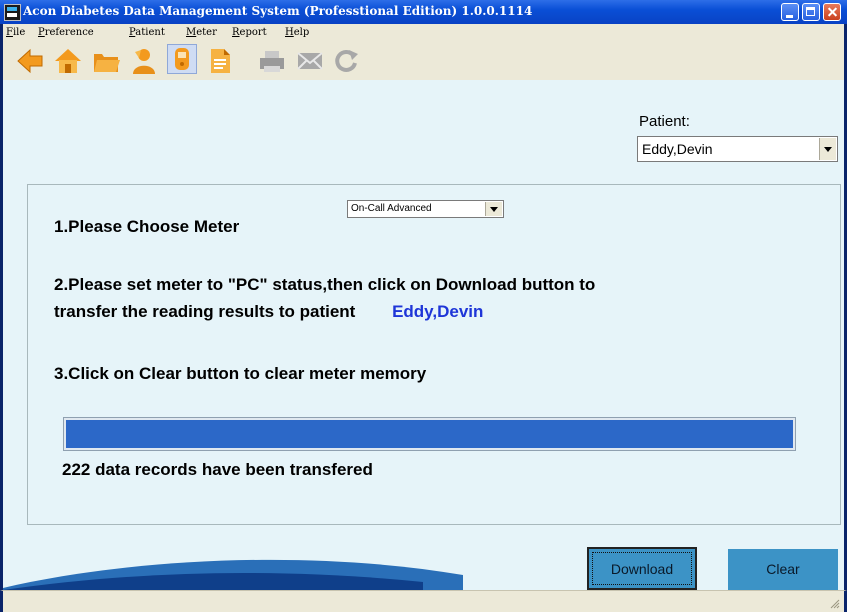 The height and width of the screenshot is (612, 847). What do you see at coordinates (423, 61) in the screenshot?
I see `toolbar` at bounding box center [423, 61].